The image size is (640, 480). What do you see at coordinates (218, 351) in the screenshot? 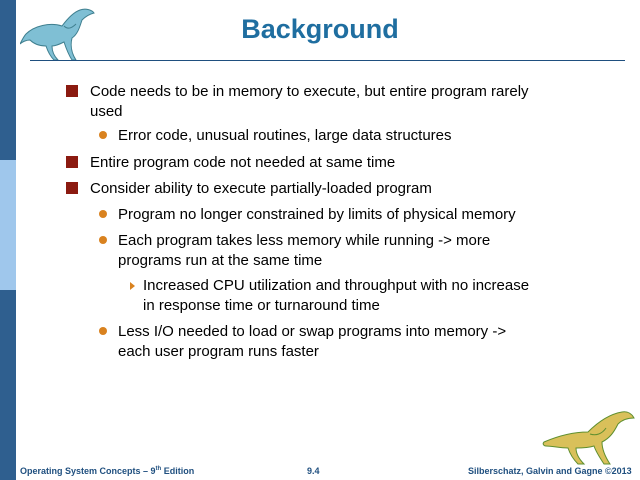
I see `bullet-text-continued: each user program runs faster` at bounding box center [218, 351].